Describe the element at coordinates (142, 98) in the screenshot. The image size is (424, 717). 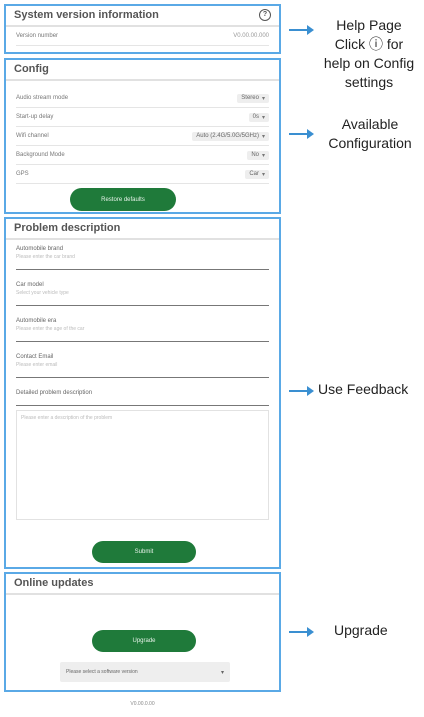
I see `config-row-audio: Audio stream mode Stereo ▾` at that location.